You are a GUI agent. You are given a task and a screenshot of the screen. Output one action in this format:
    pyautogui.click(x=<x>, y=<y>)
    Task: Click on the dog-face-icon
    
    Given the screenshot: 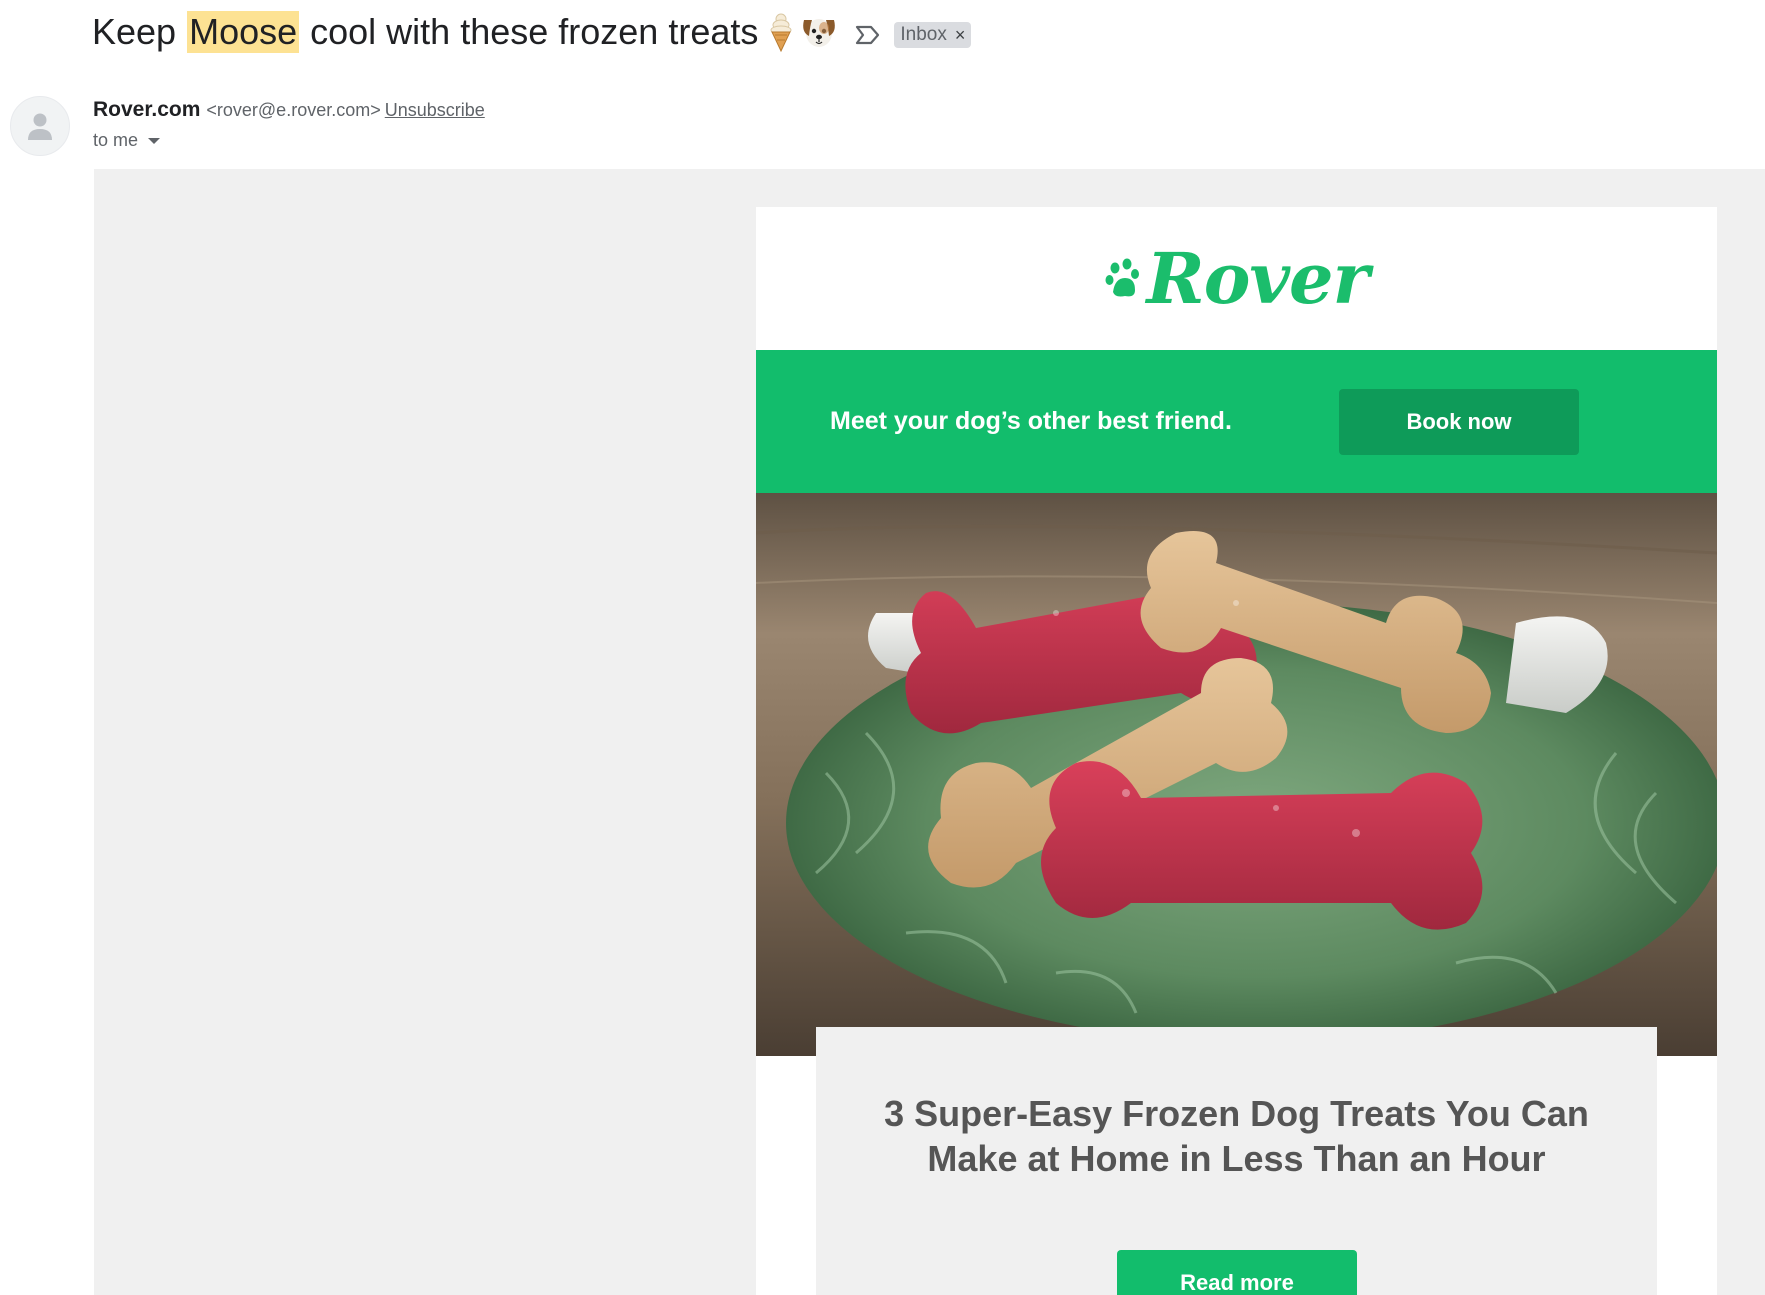 What is the action you would take?
    pyautogui.click(x=819, y=32)
    